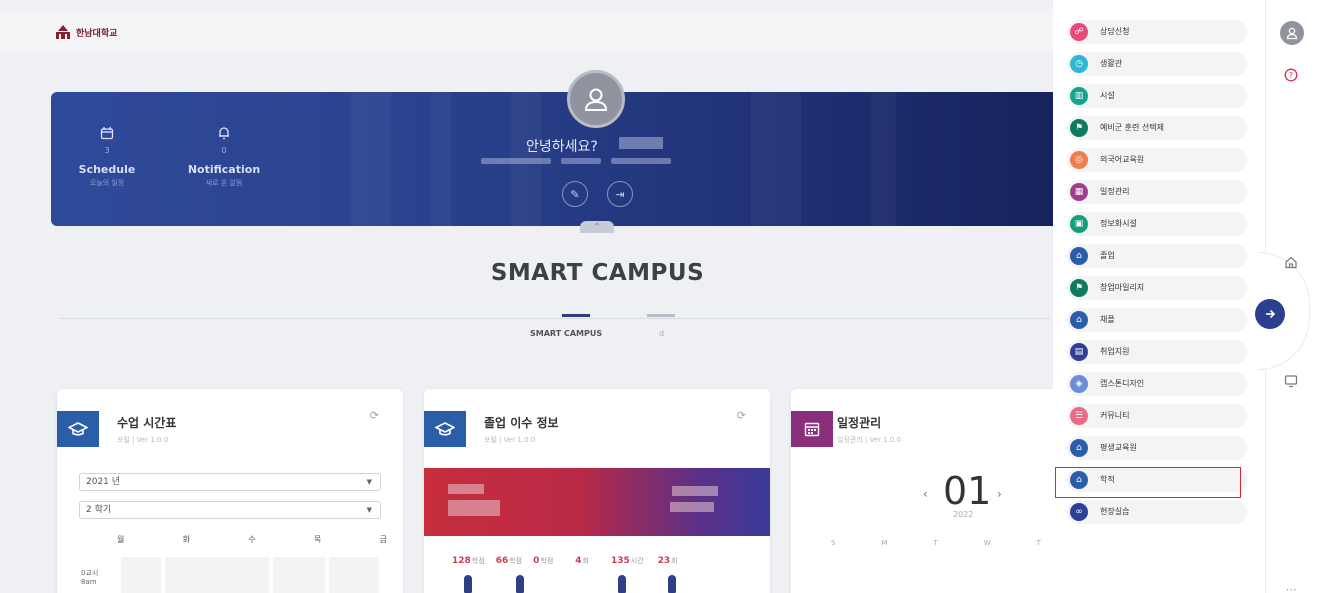 This screenshot has width=1327, height=593. Describe the element at coordinates (1079, 128) in the screenshot. I see `flag-icon: ⚑` at that location.